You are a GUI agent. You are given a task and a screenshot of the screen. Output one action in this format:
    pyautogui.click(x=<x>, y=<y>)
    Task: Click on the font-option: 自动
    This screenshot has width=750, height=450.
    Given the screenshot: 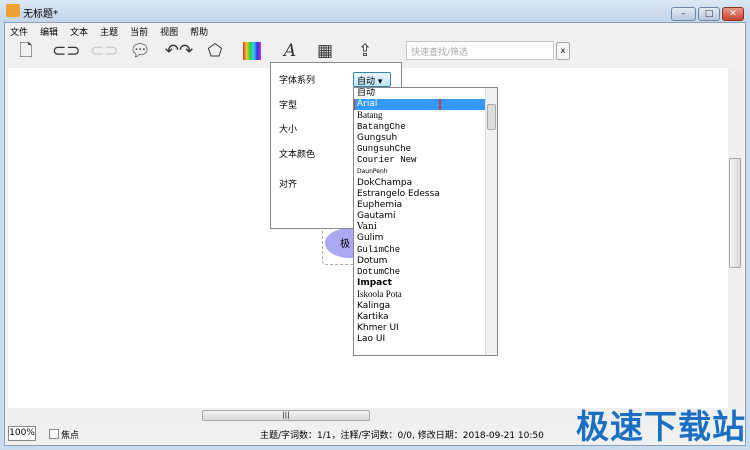 What is the action you would take?
    pyautogui.click(x=419, y=93)
    